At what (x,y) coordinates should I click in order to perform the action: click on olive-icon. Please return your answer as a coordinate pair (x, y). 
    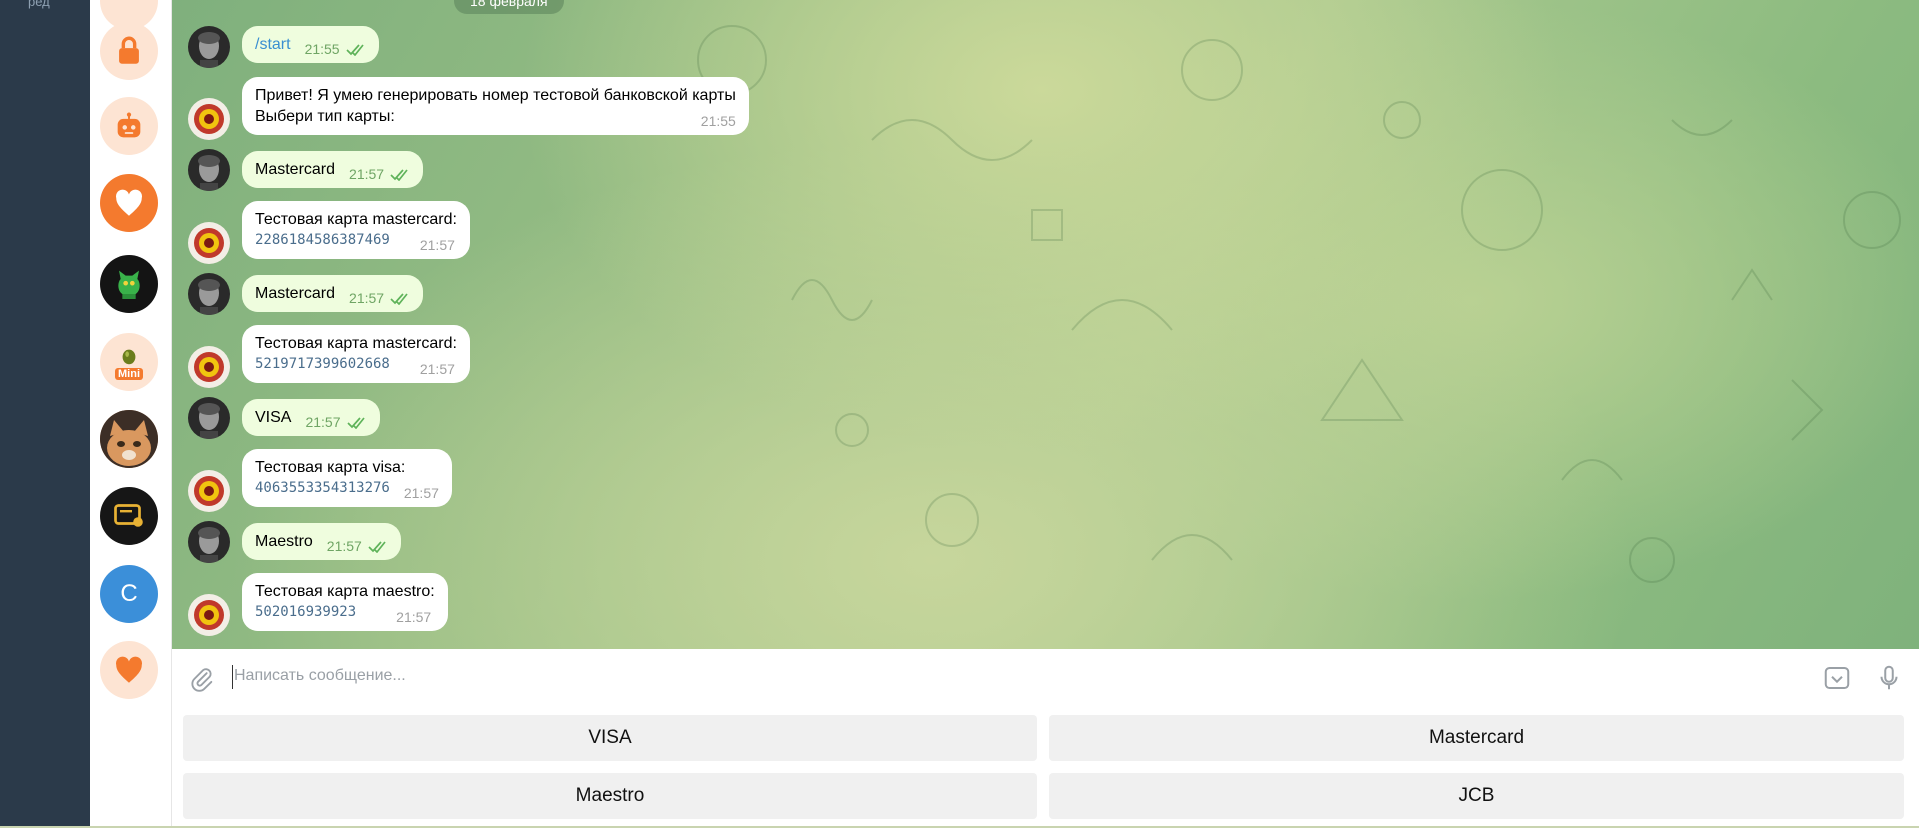
    Looking at the image, I should click on (129, 356).